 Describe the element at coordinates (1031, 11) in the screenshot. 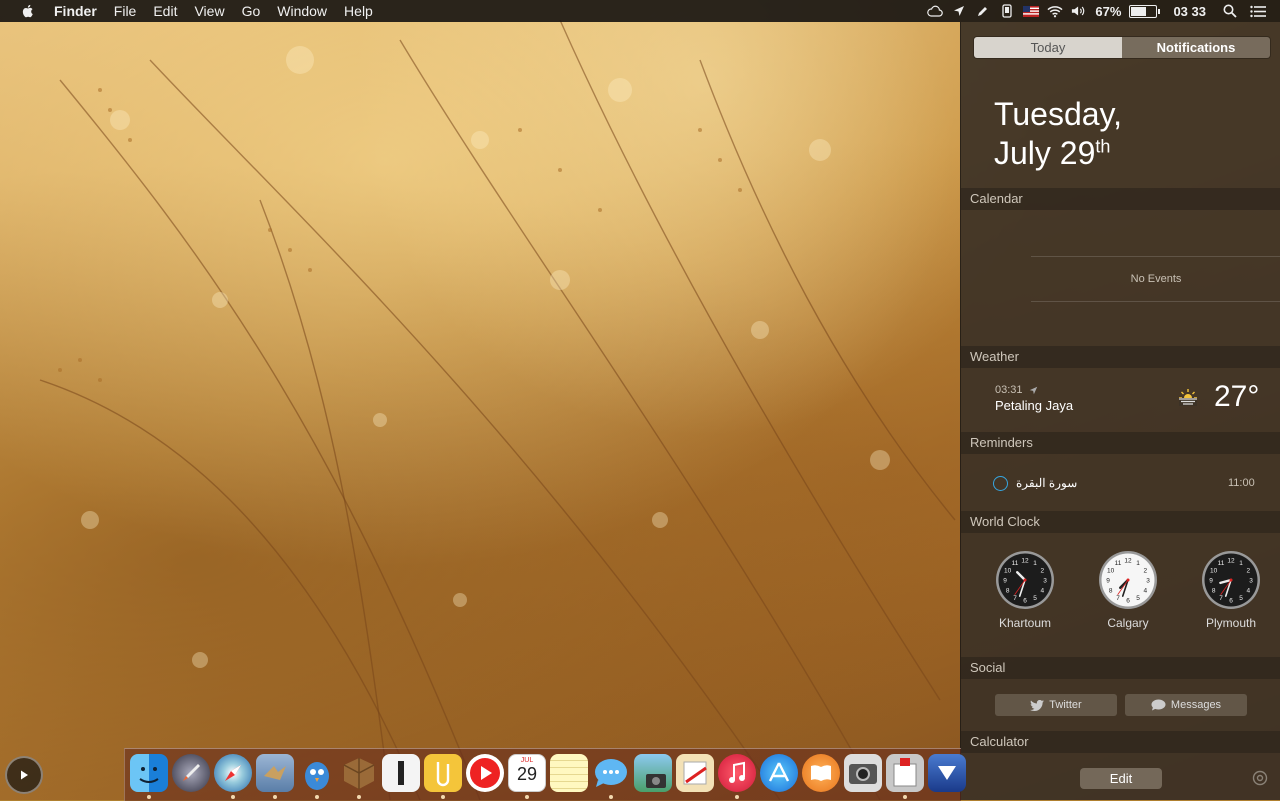

I see `flag-us-icon` at that location.